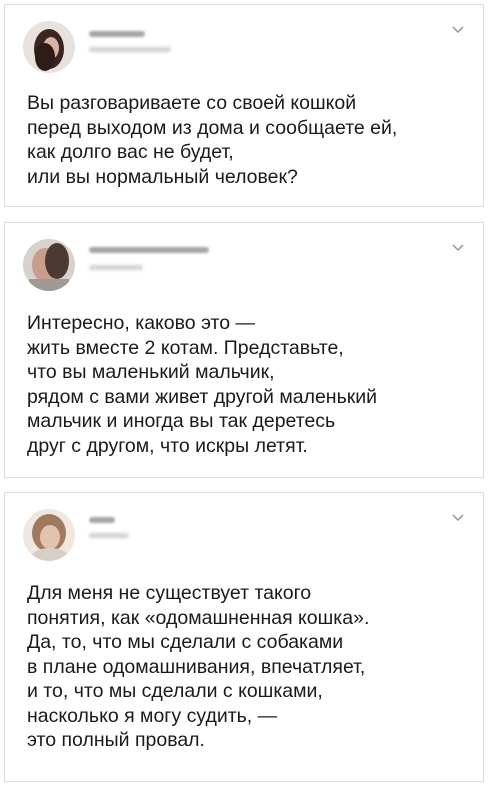  Describe the element at coordinates (141, 323) in the screenshot. I see `tweet-line: Интересно, каково это —` at that location.